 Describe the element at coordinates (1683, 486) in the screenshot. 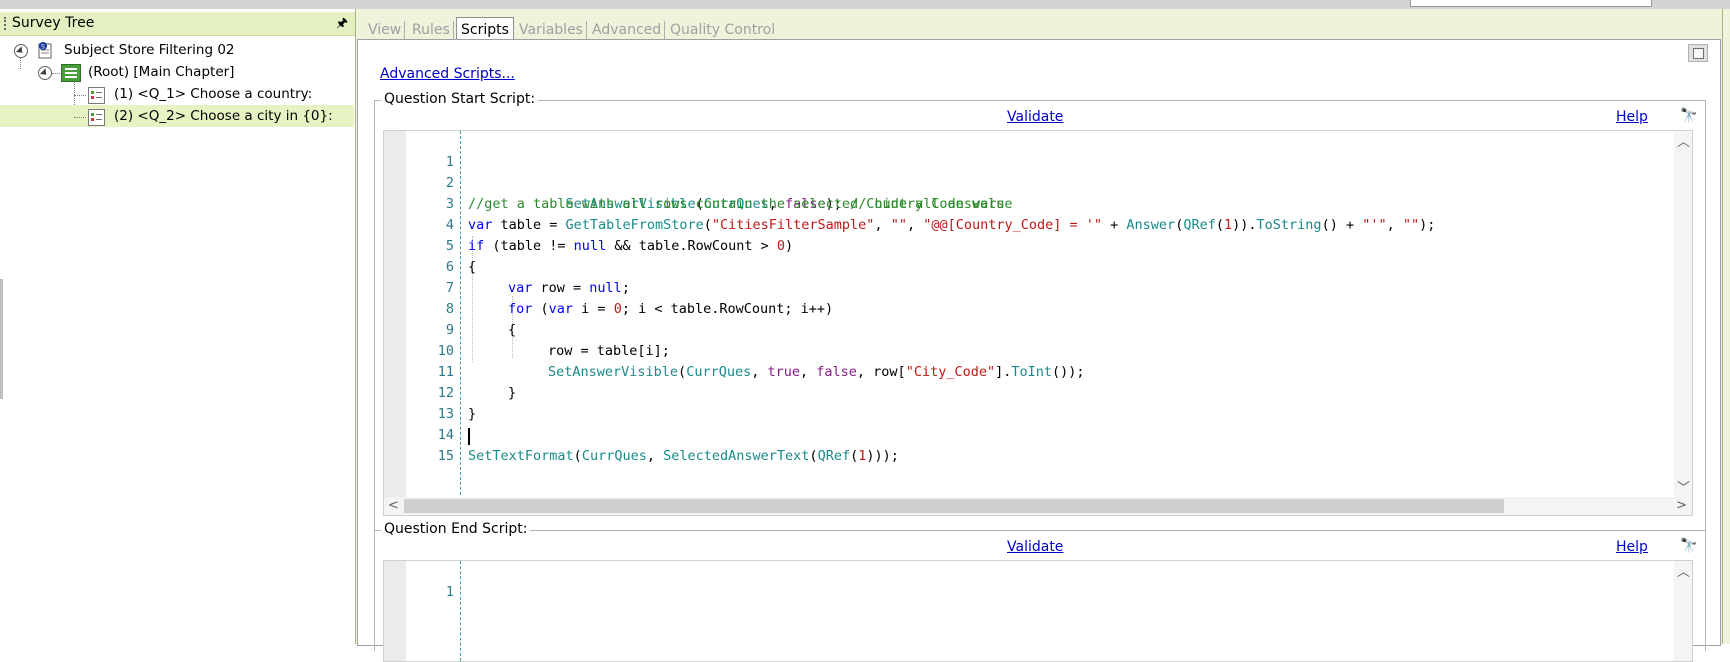

I see `scroll-down-icon: ﹀` at that location.